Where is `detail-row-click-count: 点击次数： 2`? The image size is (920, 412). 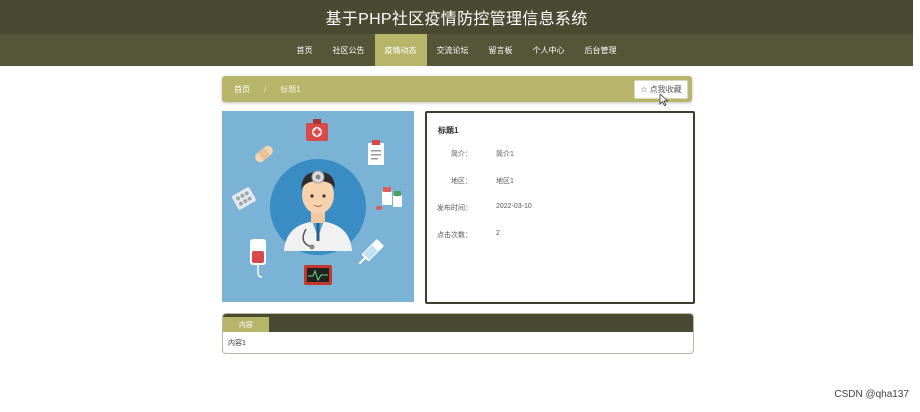
detail-row-click-count: 点击次数： 2 is located at coordinates (557, 235).